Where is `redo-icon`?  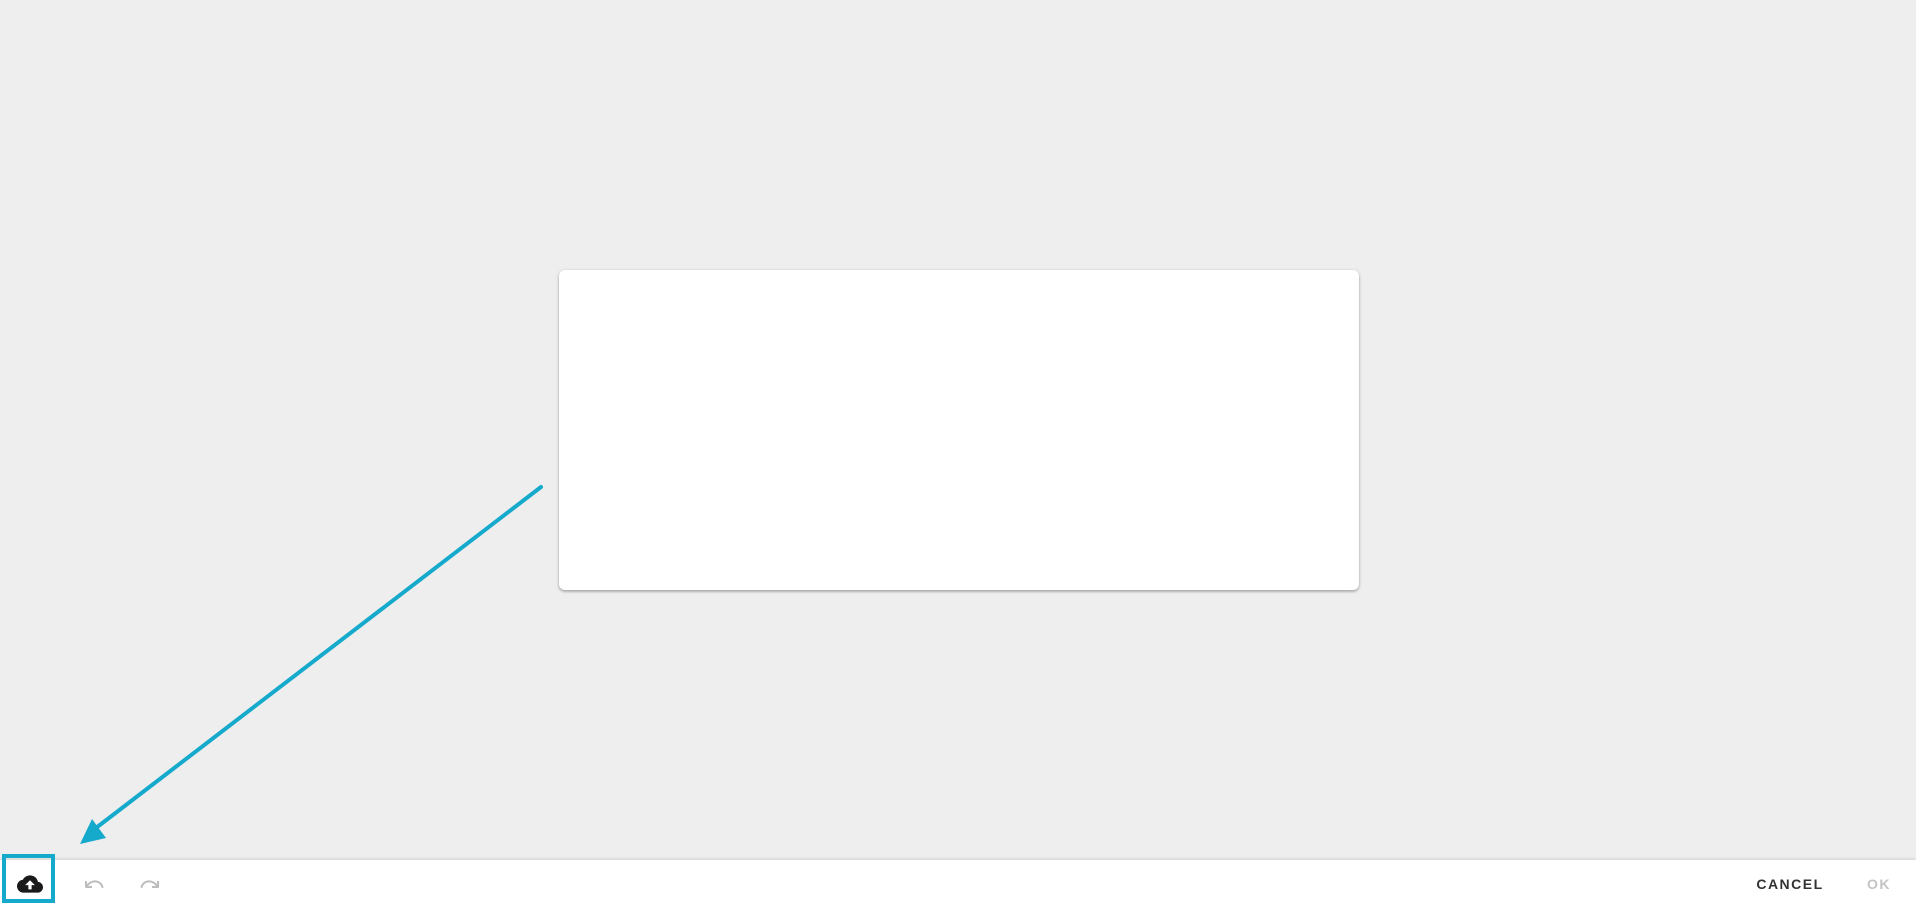
redo-icon is located at coordinates (150, 884).